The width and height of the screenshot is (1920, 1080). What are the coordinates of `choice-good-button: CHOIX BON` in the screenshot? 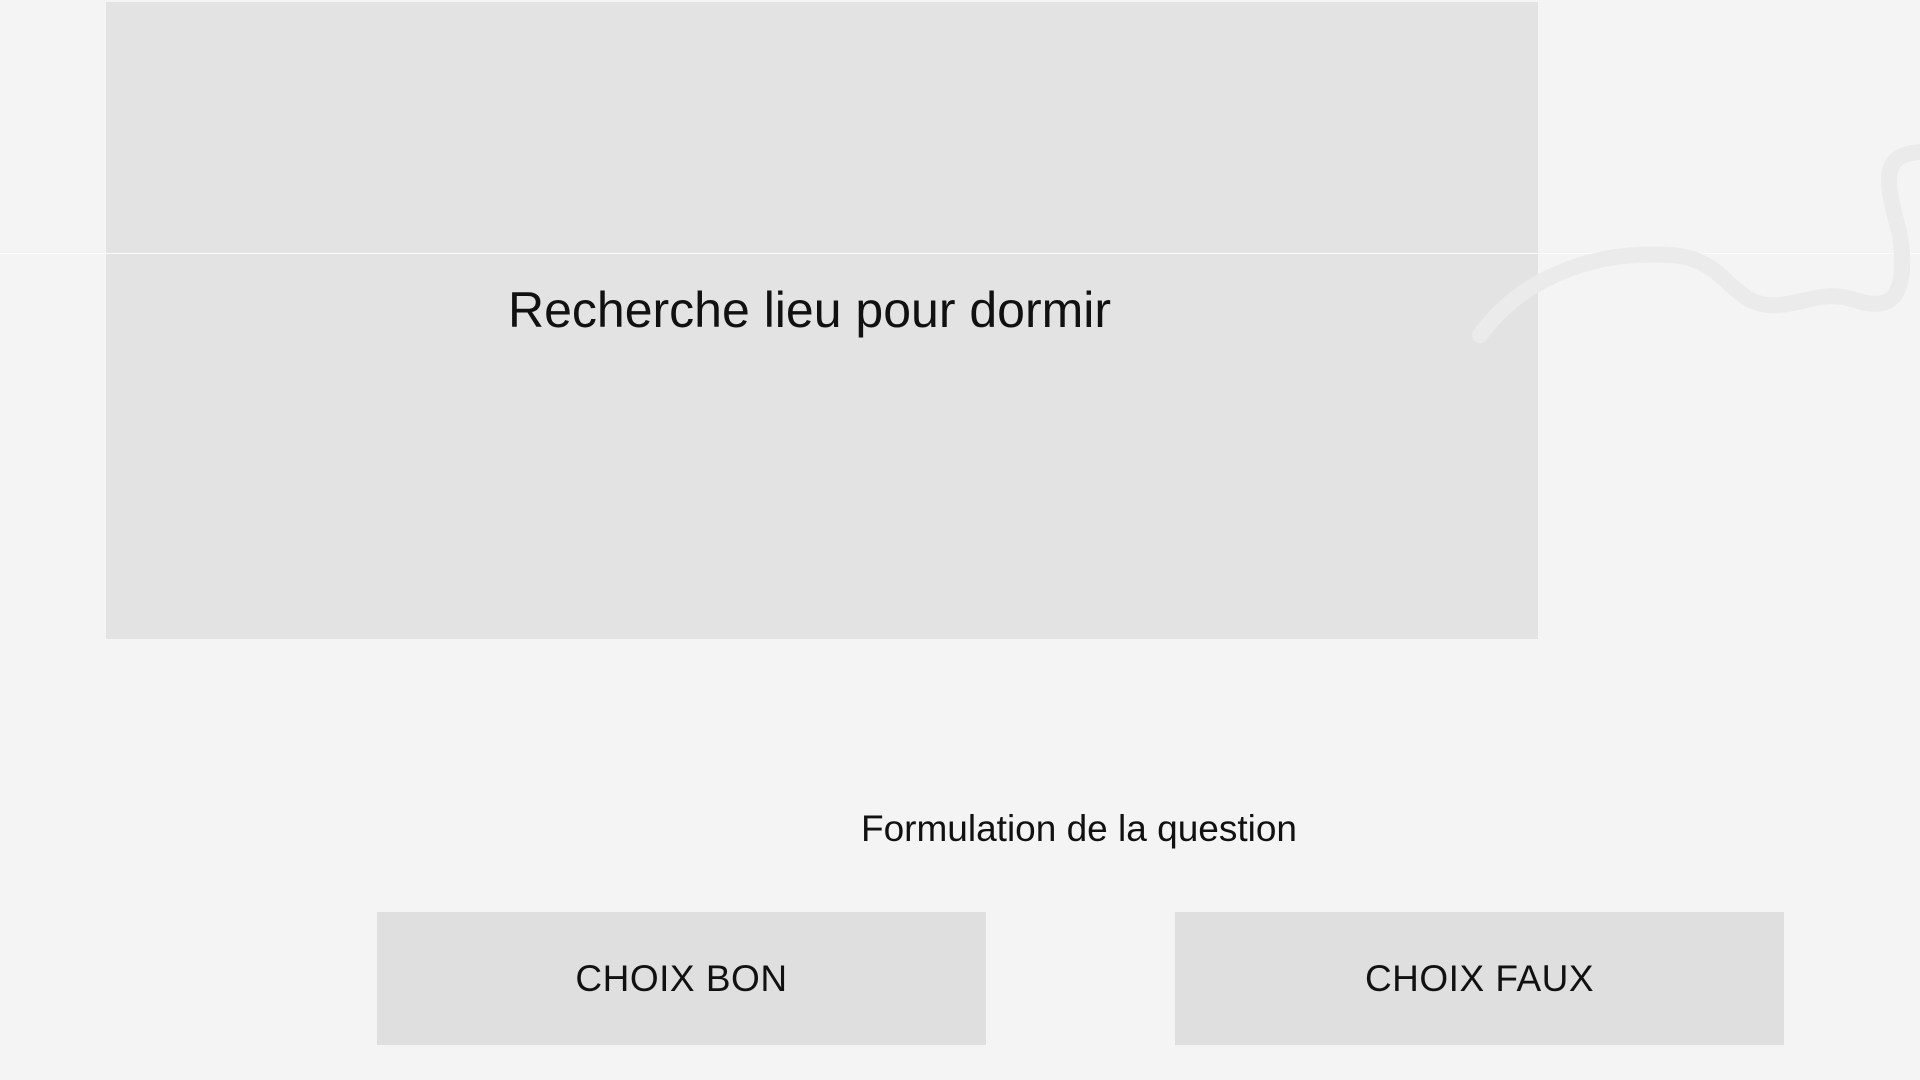 It's located at (681, 978).